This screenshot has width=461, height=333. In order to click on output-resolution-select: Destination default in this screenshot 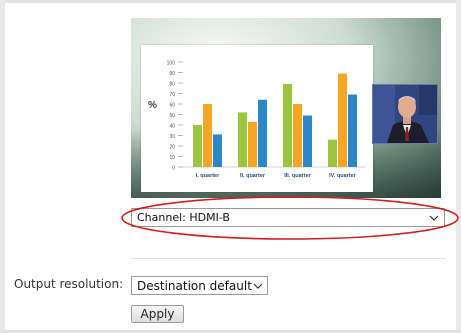, I will do `click(199, 285)`.